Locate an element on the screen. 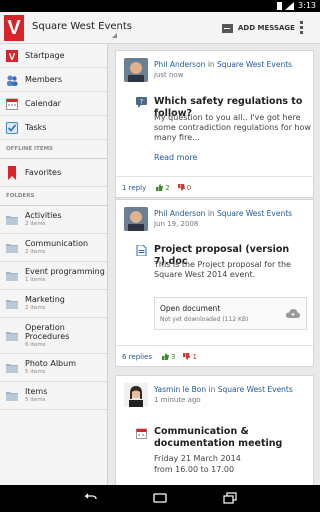 This screenshot has height=512, width=320. folder-item: Photo Album 5 items is located at coordinates (53, 368).